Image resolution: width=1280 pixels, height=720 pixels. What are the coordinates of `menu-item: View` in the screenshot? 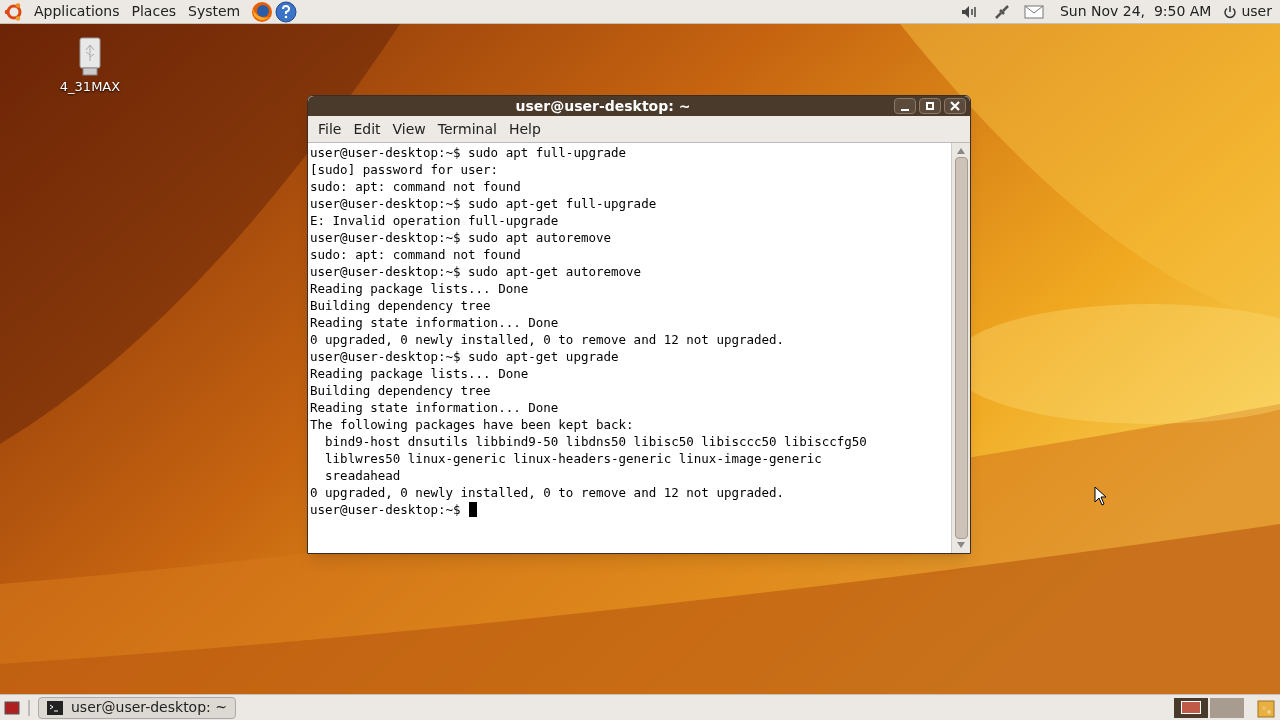 It's located at (409, 129).